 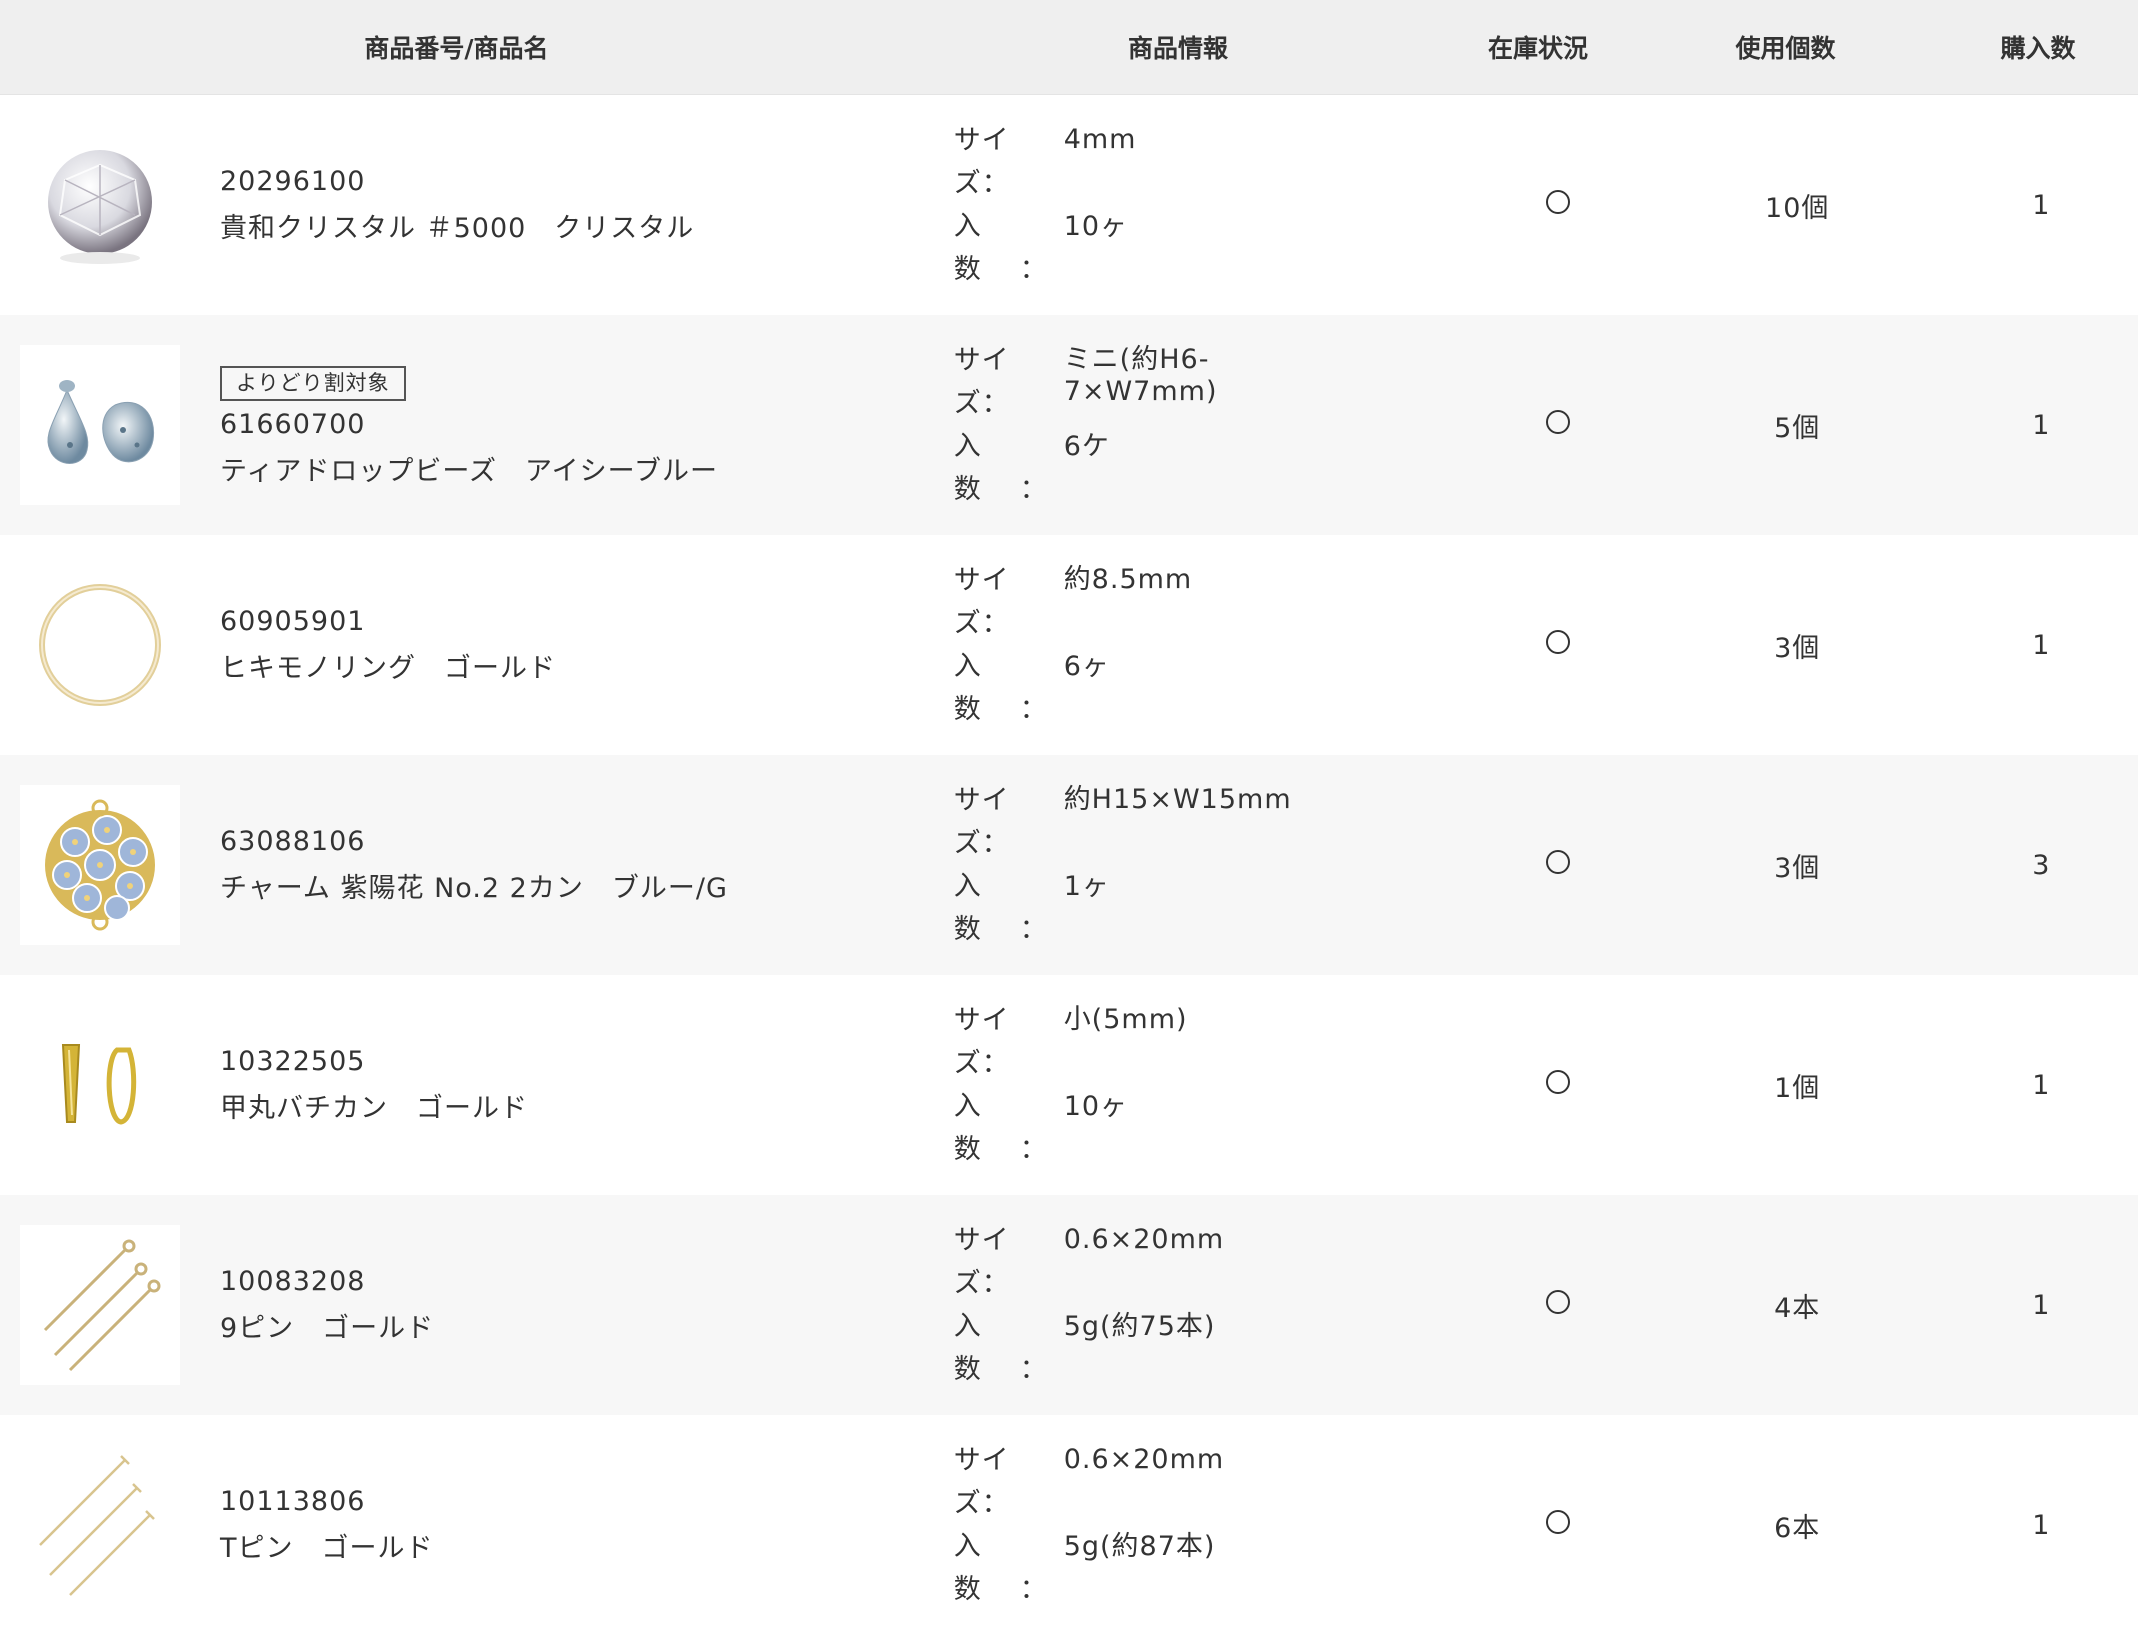 What do you see at coordinates (1797, 1088) in the screenshot?
I see `use-count: 1個` at bounding box center [1797, 1088].